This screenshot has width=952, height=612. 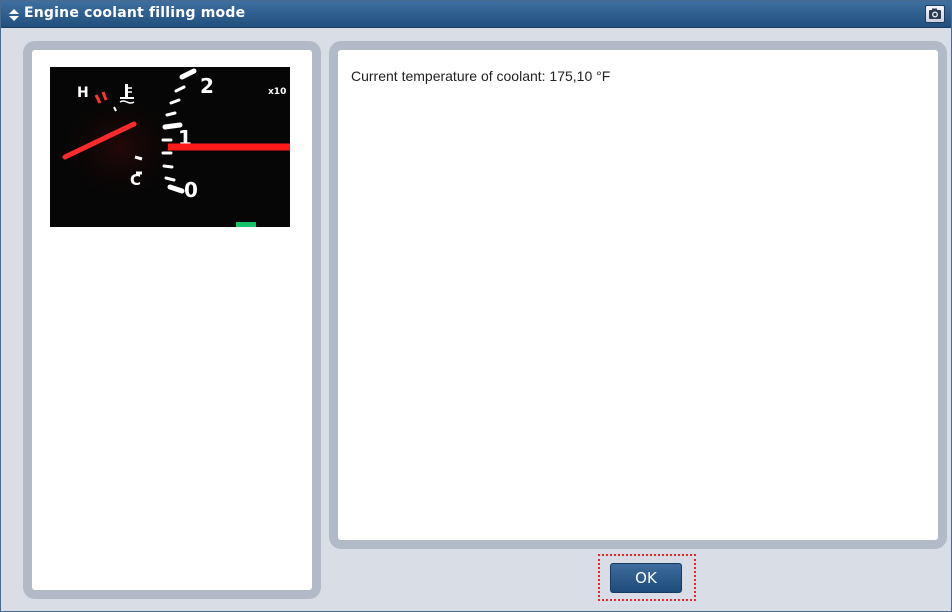 I want to click on screenshot-button, so click(x=935, y=14).